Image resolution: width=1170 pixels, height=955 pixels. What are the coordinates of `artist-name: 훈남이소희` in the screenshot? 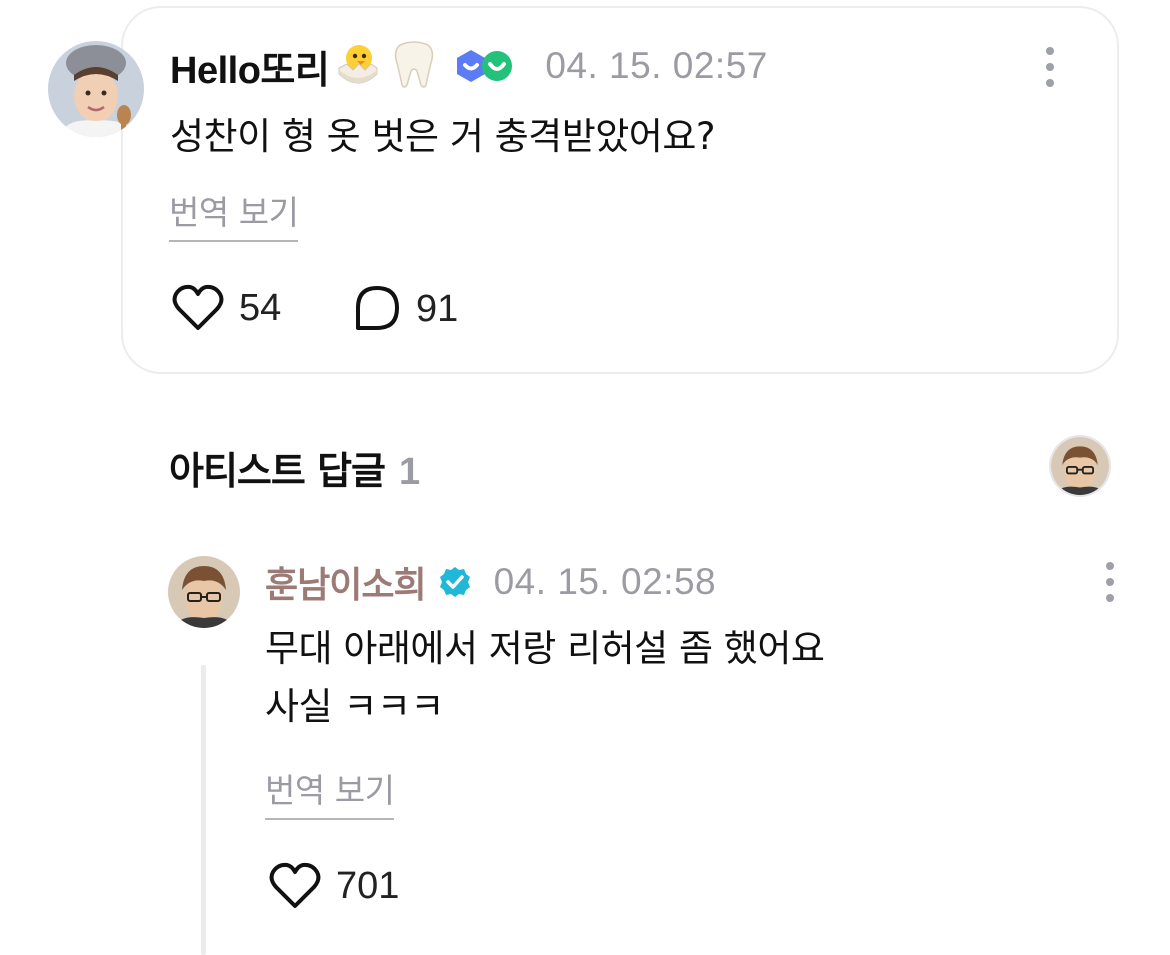 It's located at (346, 582).